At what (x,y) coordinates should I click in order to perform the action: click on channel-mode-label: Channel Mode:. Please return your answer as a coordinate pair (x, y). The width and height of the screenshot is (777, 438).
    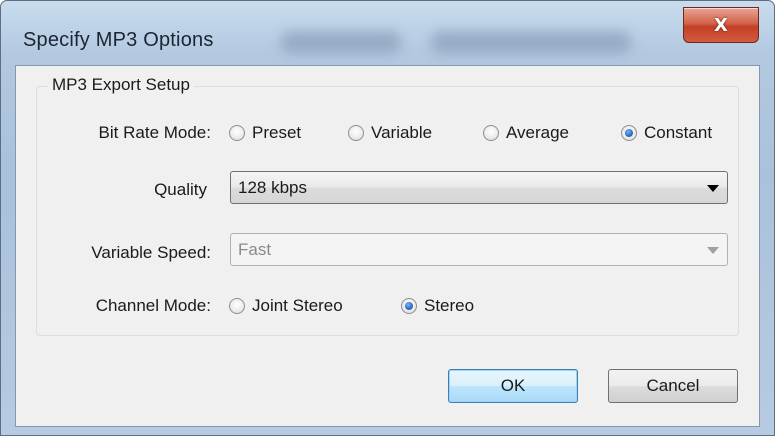
    Looking at the image, I should click on (153, 305).